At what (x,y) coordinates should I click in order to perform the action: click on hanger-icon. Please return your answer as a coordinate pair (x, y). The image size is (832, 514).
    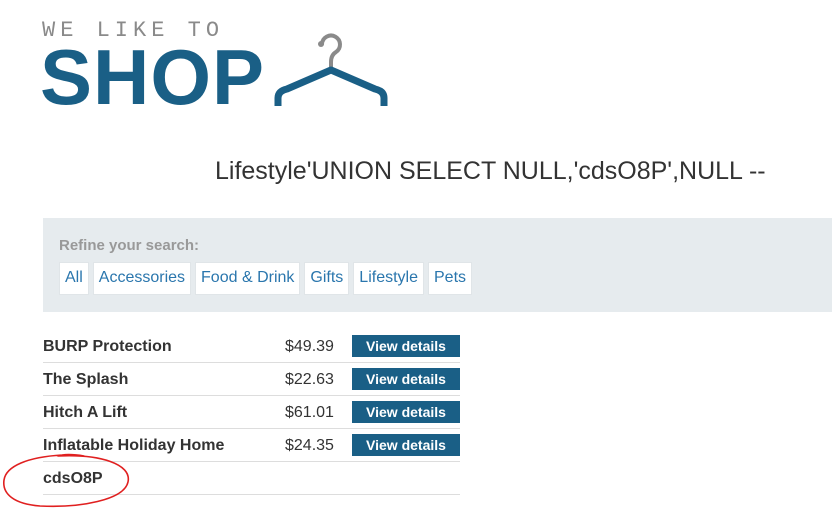
    Looking at the image, I should click on (331, 69).